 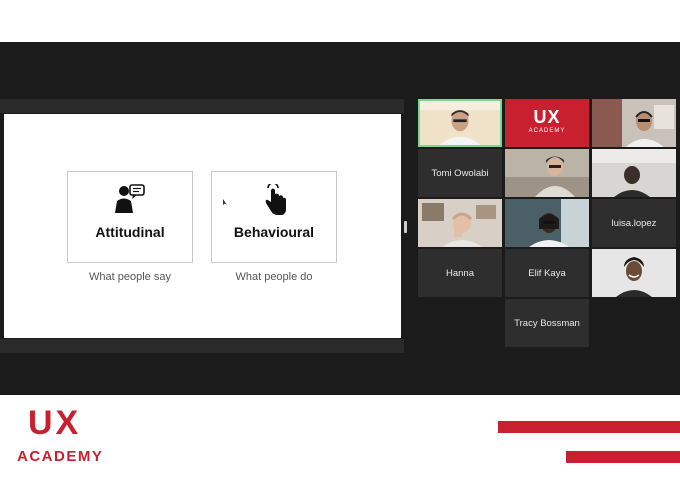 What do you see at coordinates (225, 202) in the screenshot?
I see `mouse-cursor-icon` at bounding box center [225, 202].